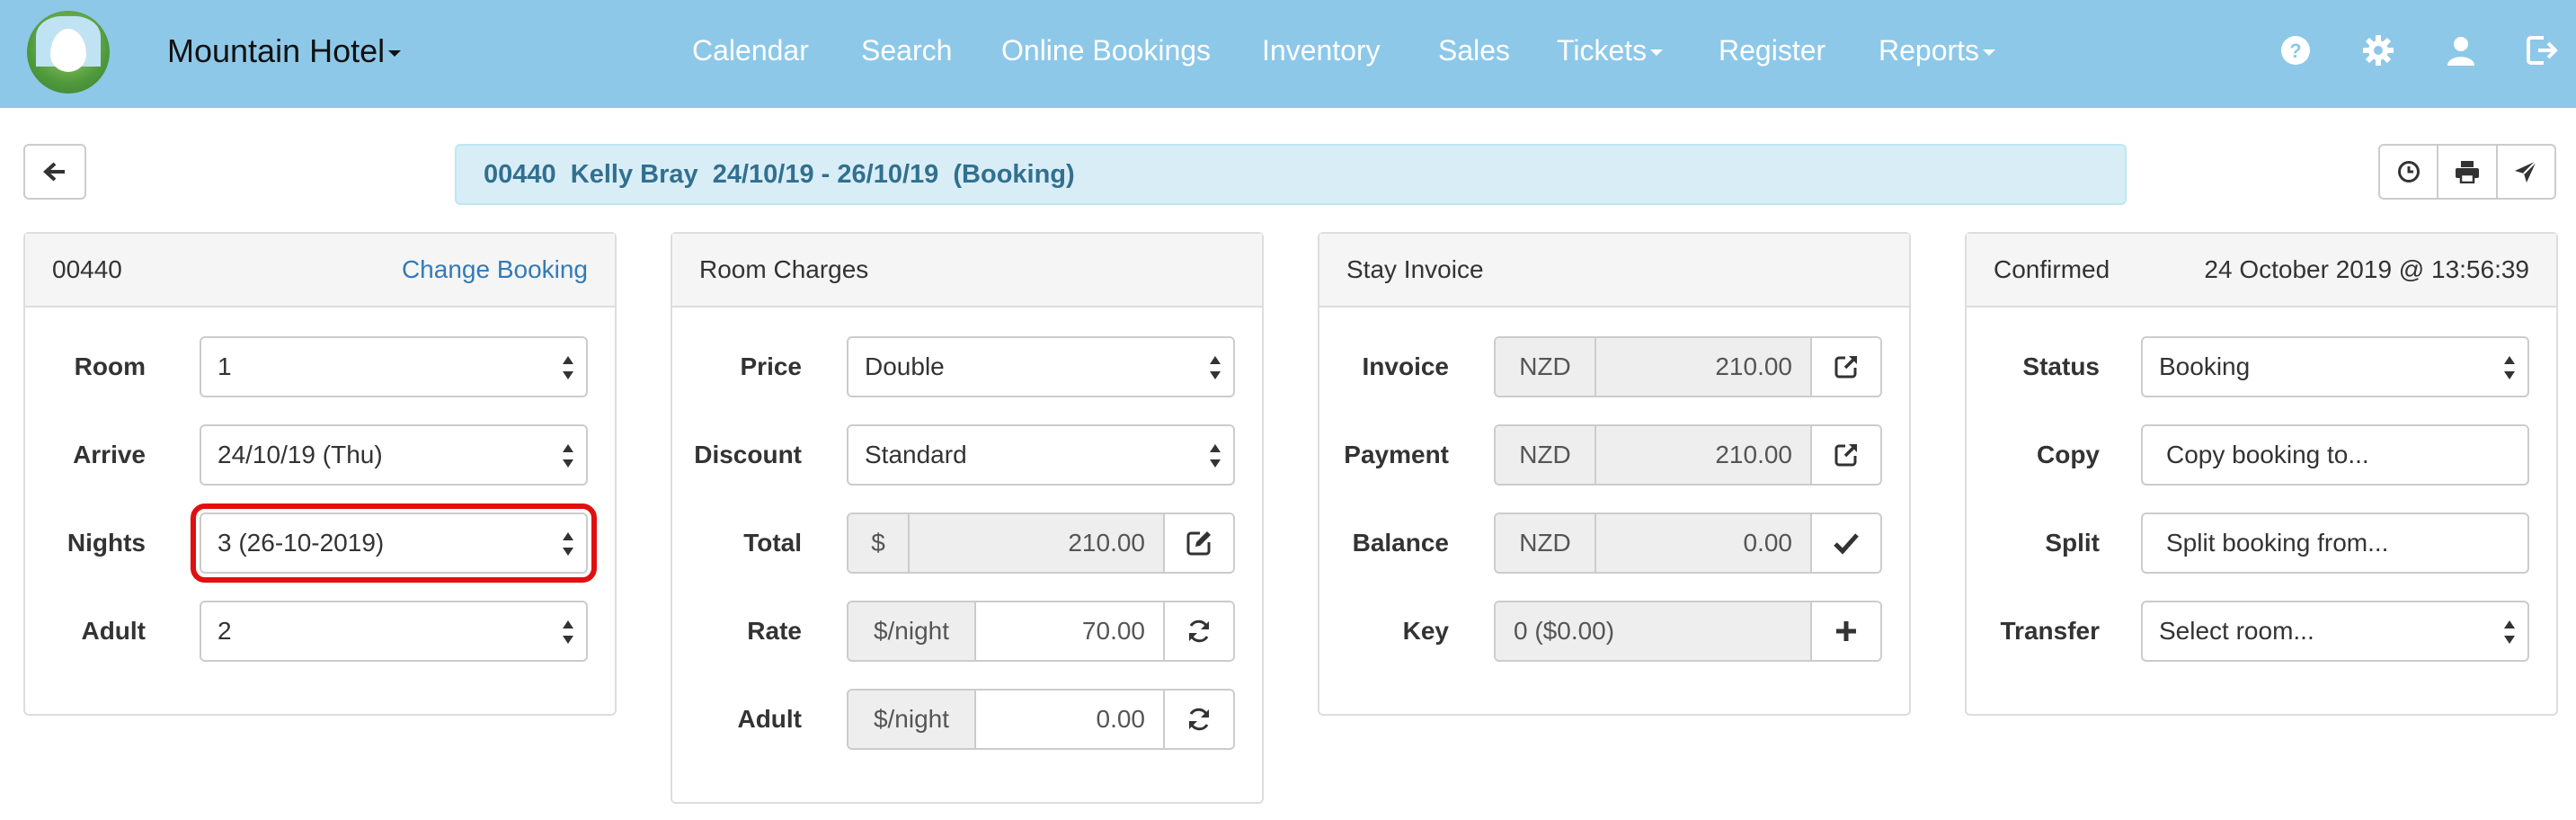 The height and width of the screenshot is (820, 2576). Describe the element at coordinates (2061, 366) in the screenshot. I see `status-label: Status` at that location.